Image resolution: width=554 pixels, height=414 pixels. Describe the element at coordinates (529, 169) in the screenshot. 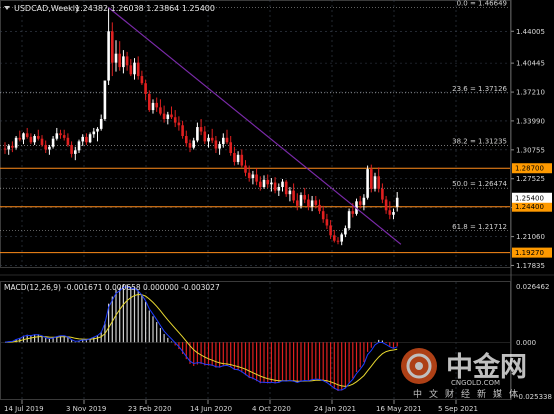

I see `level-price-tag: 1.28700` at that location.